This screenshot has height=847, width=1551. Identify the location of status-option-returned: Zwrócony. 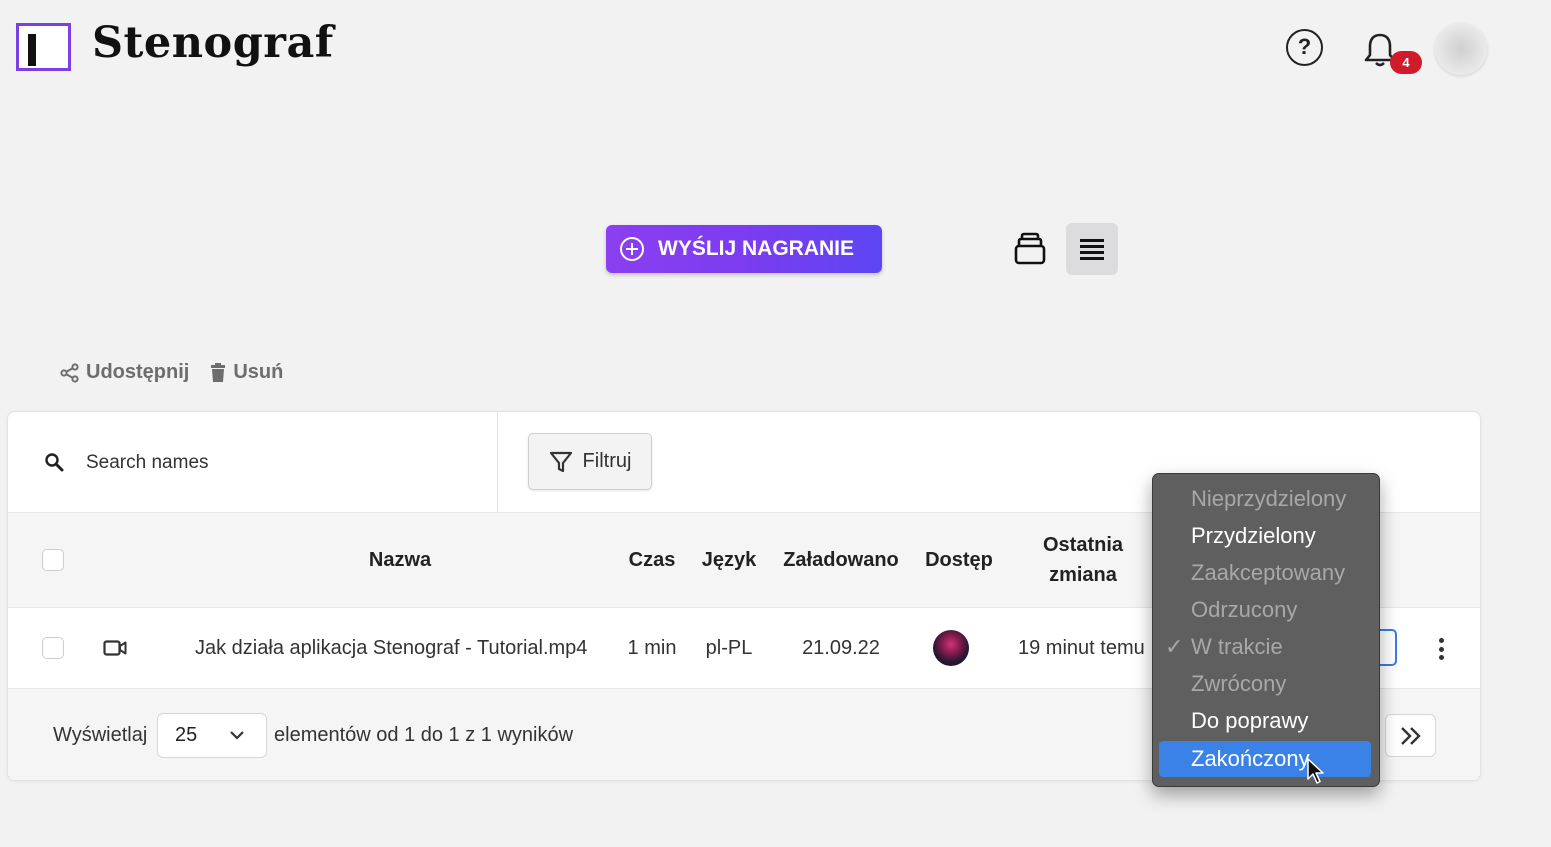
(1265, 684).